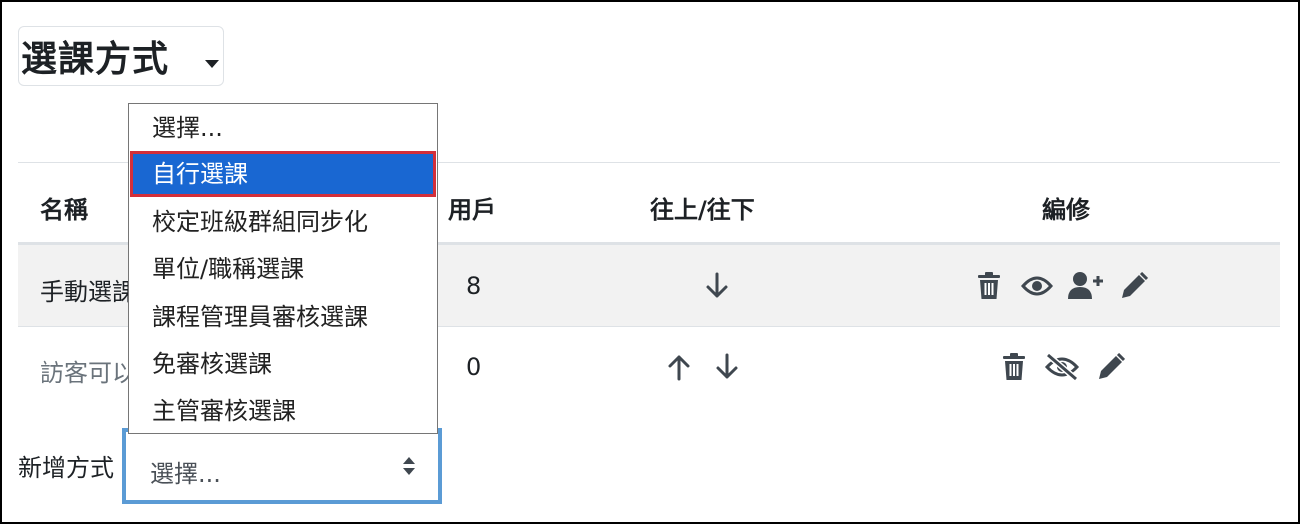 The height and width of the screenshot is (524, 1300). Describe the element at coordinates (283, 317) in the screenshot. I see `dropdown-option-manager-review: 課程管理員審核選課` at that location.